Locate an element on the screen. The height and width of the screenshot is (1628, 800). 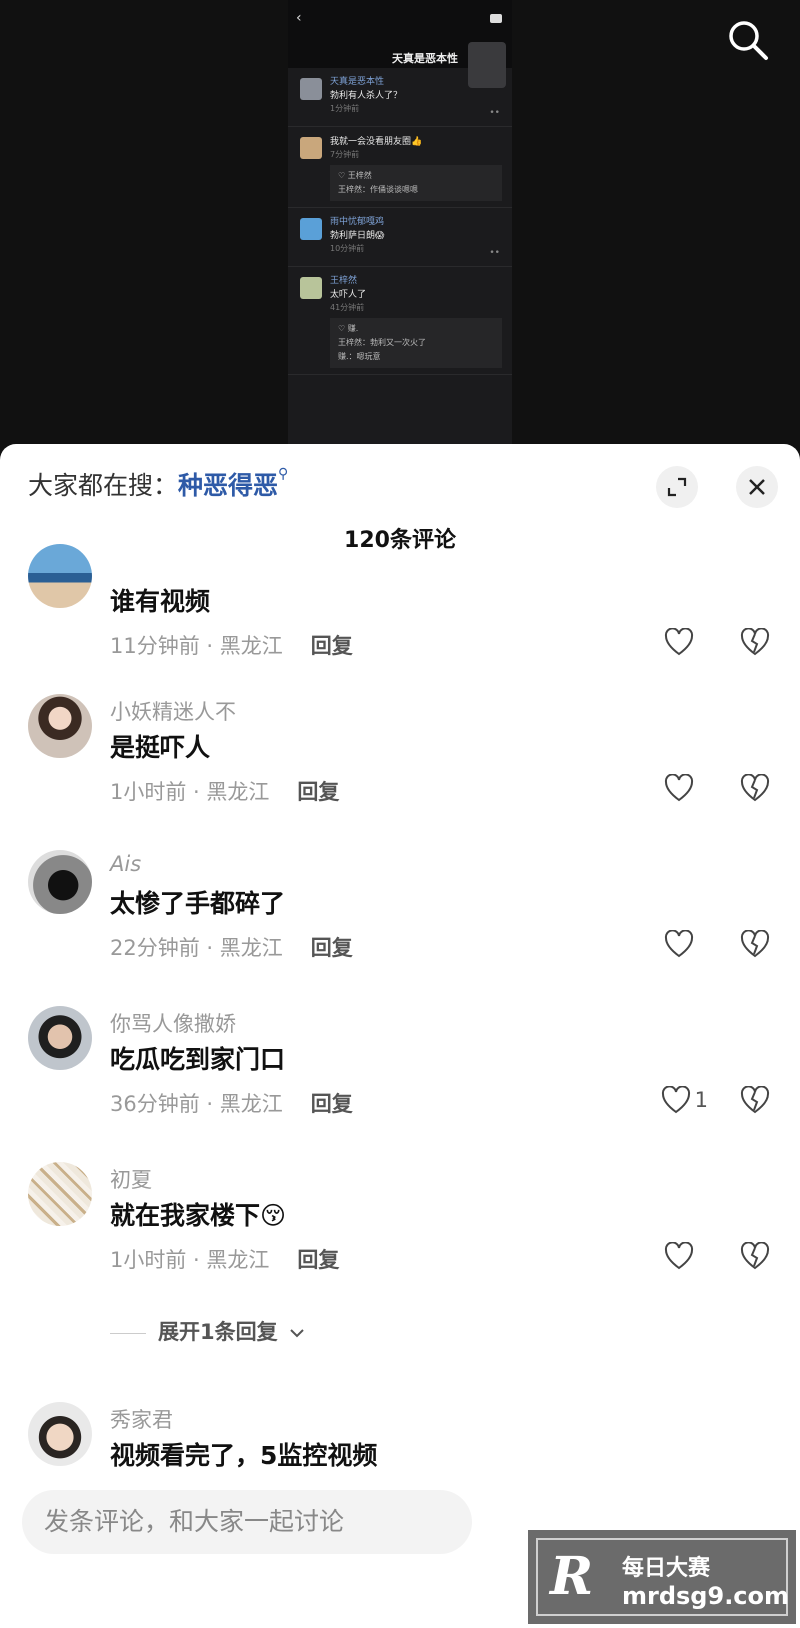
comment-time: 11分钟前 · 黑龙江 is located at coordinates (196, 646).